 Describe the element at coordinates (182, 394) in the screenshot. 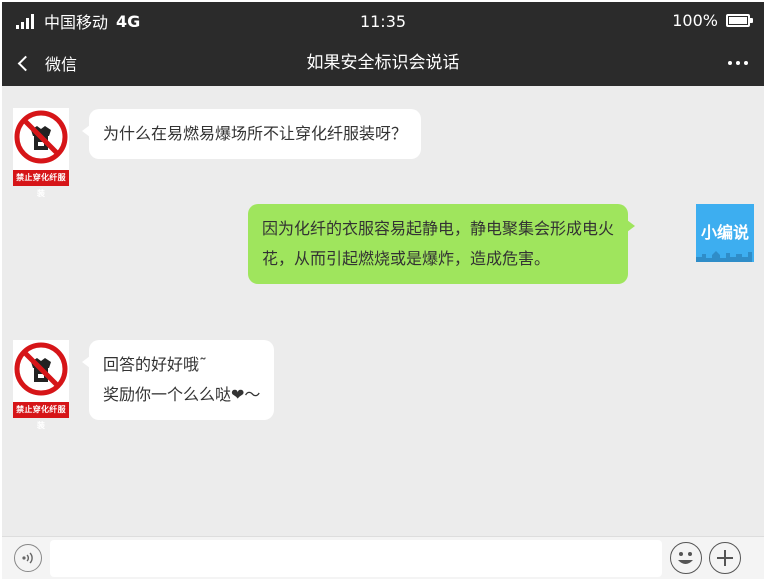

I see `message-text: 奖励你一个么么哒❤～` at that location.